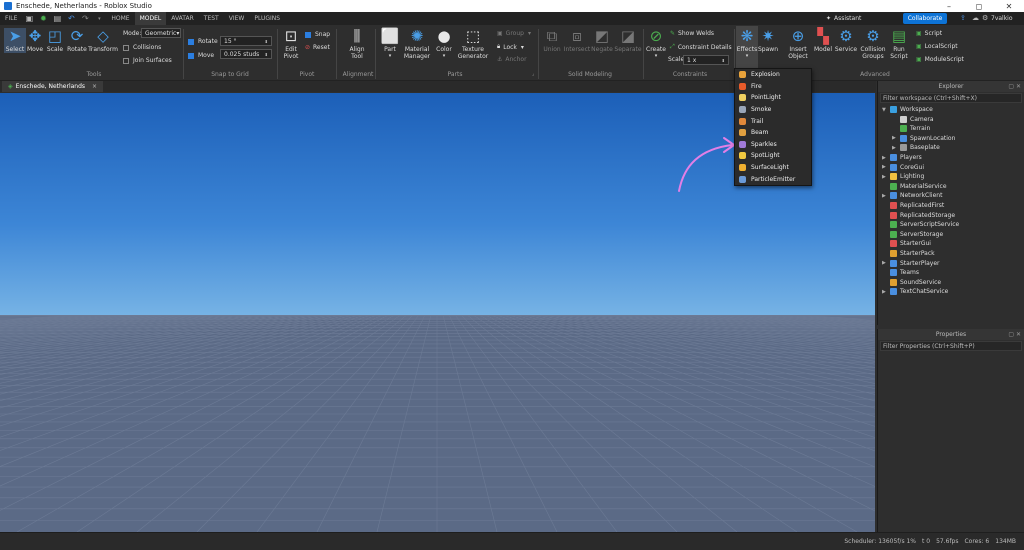 This screenshot has height=550, width=1024. Describe the element at coordinates (940, 59) in the screenshot. I see `module-script-button: ▣ ModuleScript` at that location.